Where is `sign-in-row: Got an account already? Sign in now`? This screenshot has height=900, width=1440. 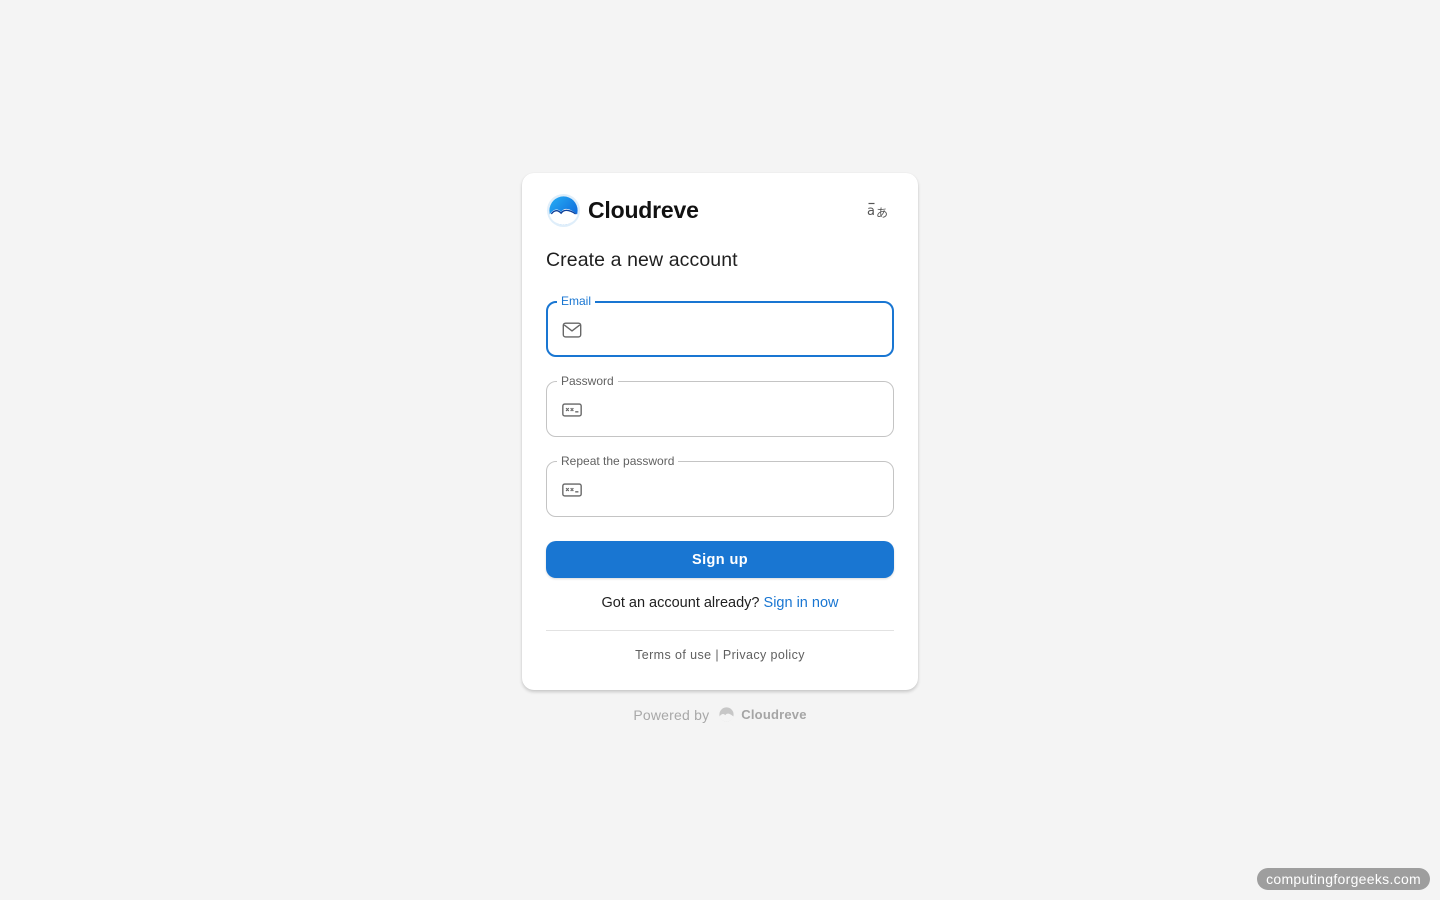
sign-in-row: Got an account already? Sign in now is located at coordinates (720, 603).